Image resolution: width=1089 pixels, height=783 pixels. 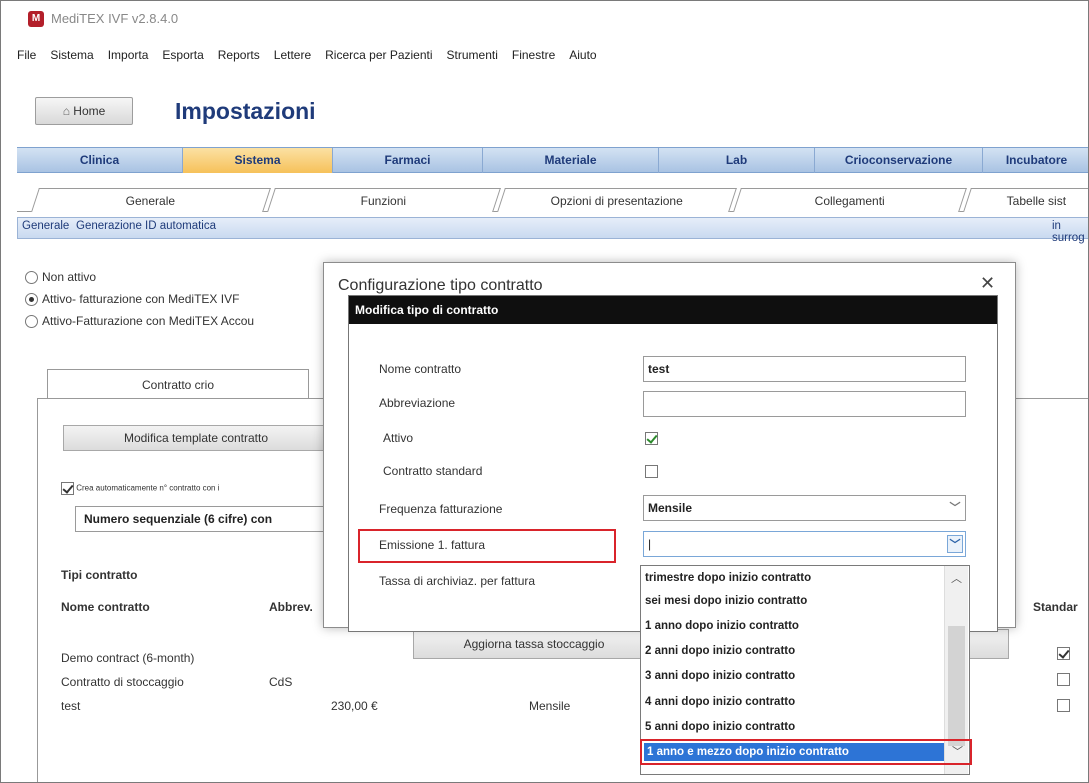 What do you see at coordinates (67, 488) in the screenshot?
I see `auto-contract-checkbox` at bounding box center [67, 488].